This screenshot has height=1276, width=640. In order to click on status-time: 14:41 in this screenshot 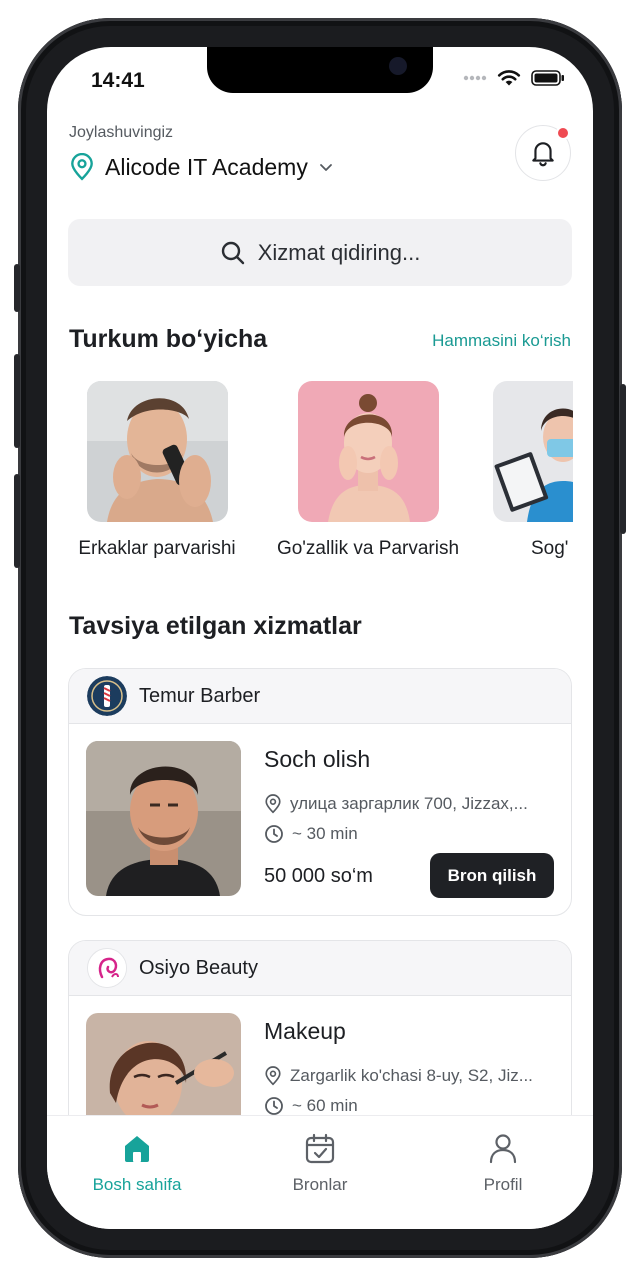, I will do `click(118, 80)`.